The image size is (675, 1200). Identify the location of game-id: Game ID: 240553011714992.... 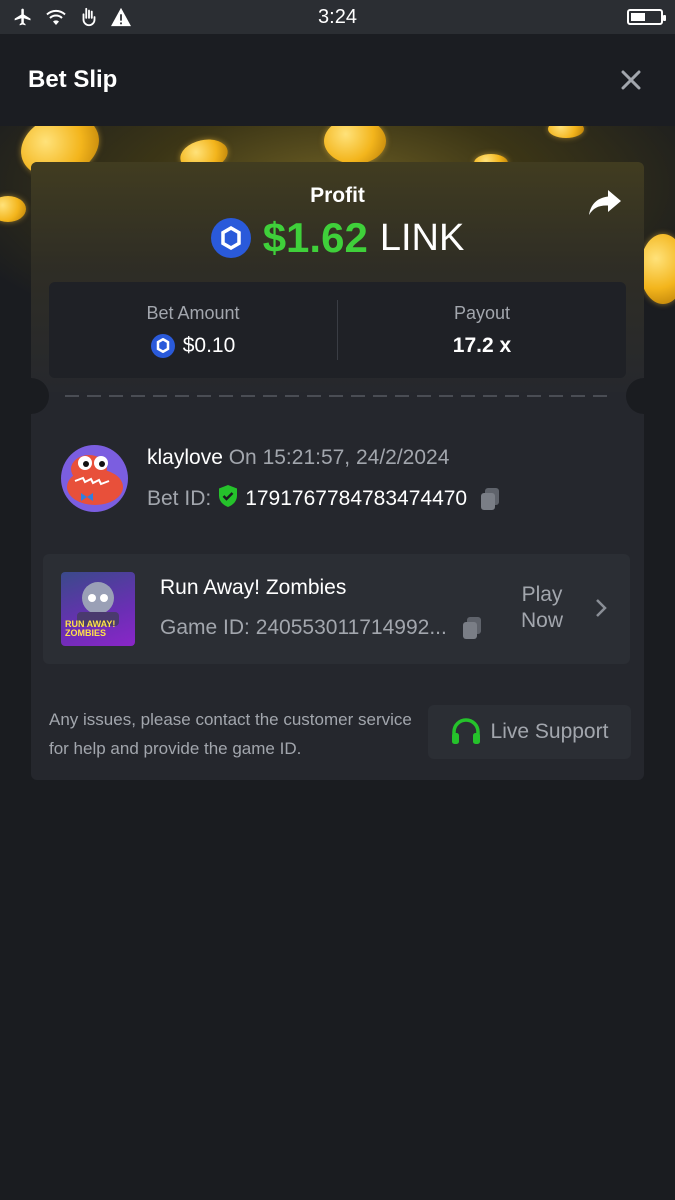
(303, 627).